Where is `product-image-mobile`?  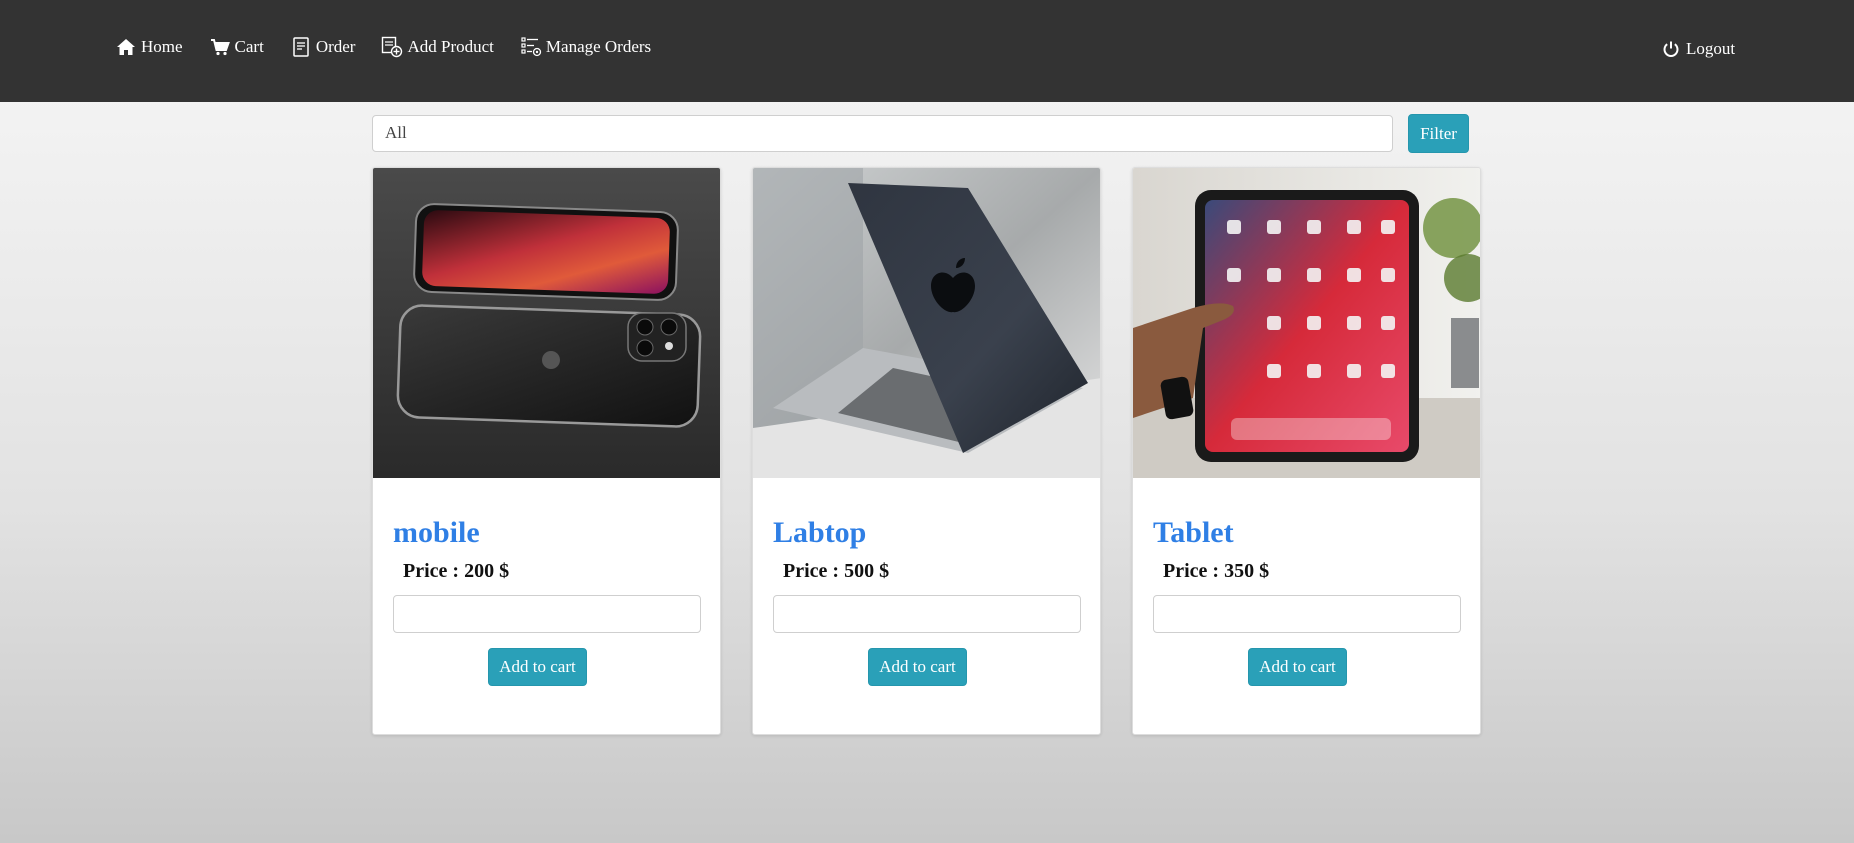
product-image-mobile is located at coordinates (546, 323).